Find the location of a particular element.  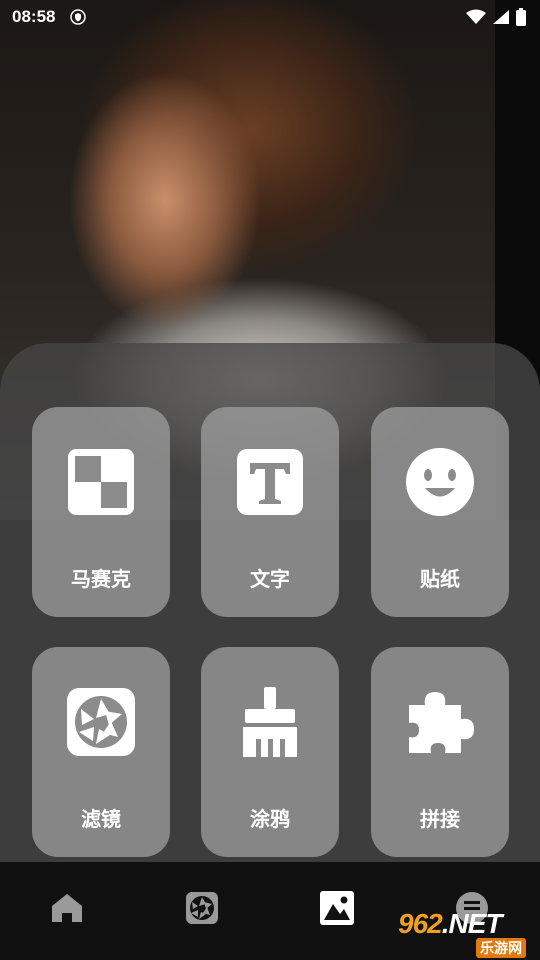

aperture-icon is located at coordinates (202, 908).